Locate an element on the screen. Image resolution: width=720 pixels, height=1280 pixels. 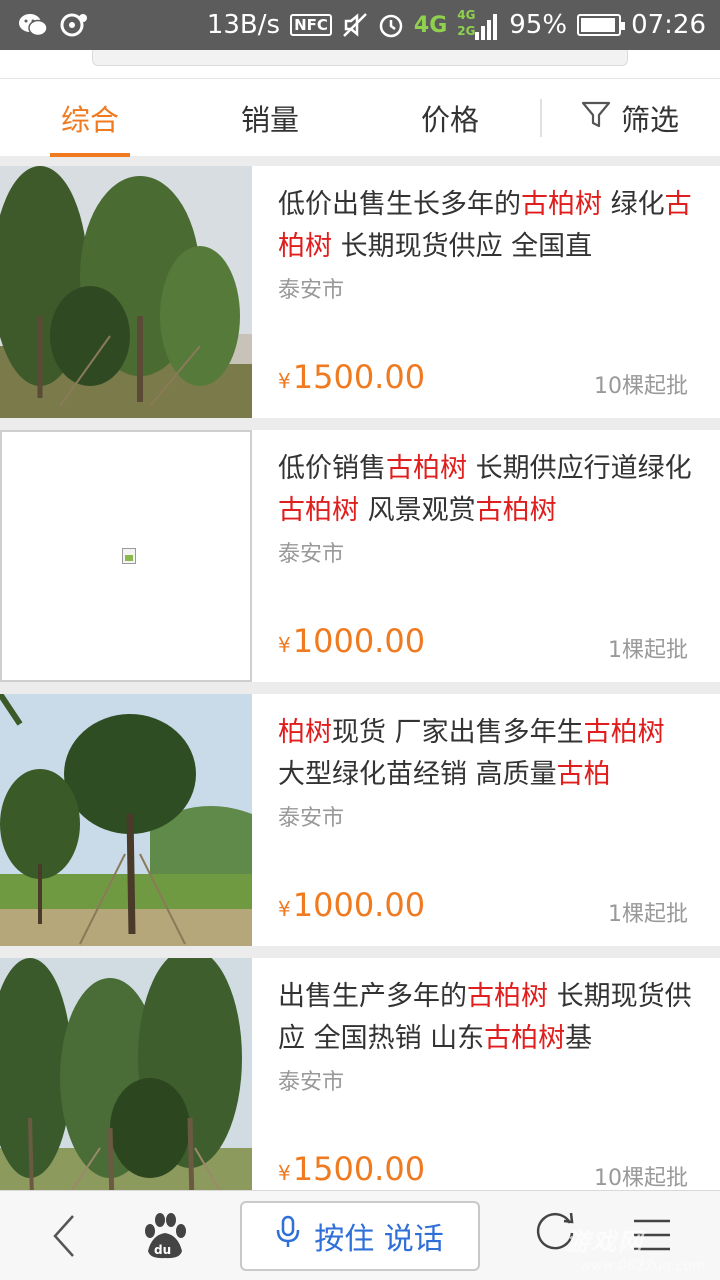
header: 综合 销量 价格 筛选 is located at coordinates (360, 103).